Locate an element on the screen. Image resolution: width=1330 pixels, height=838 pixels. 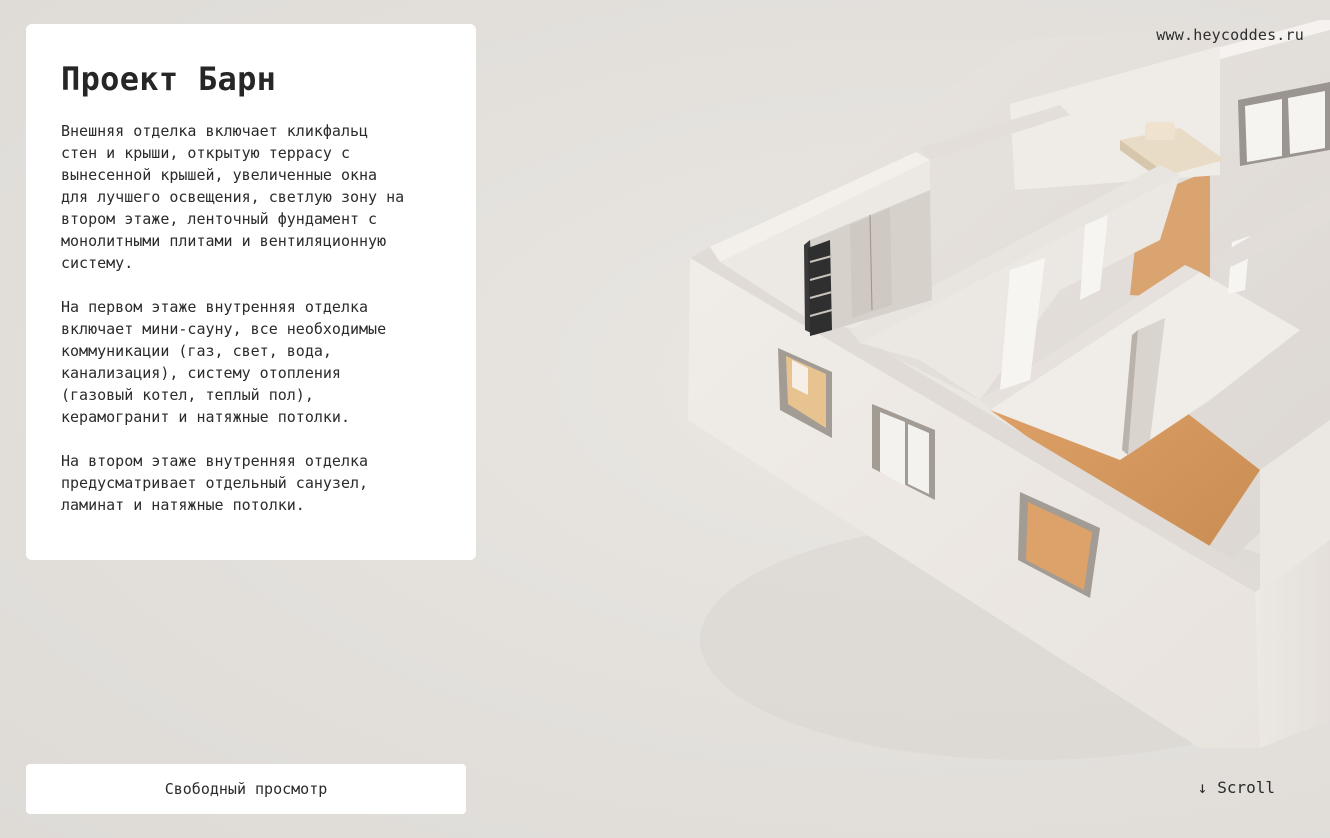
arrow-down-icon: ↓ is located at coordinates (1202, 787).